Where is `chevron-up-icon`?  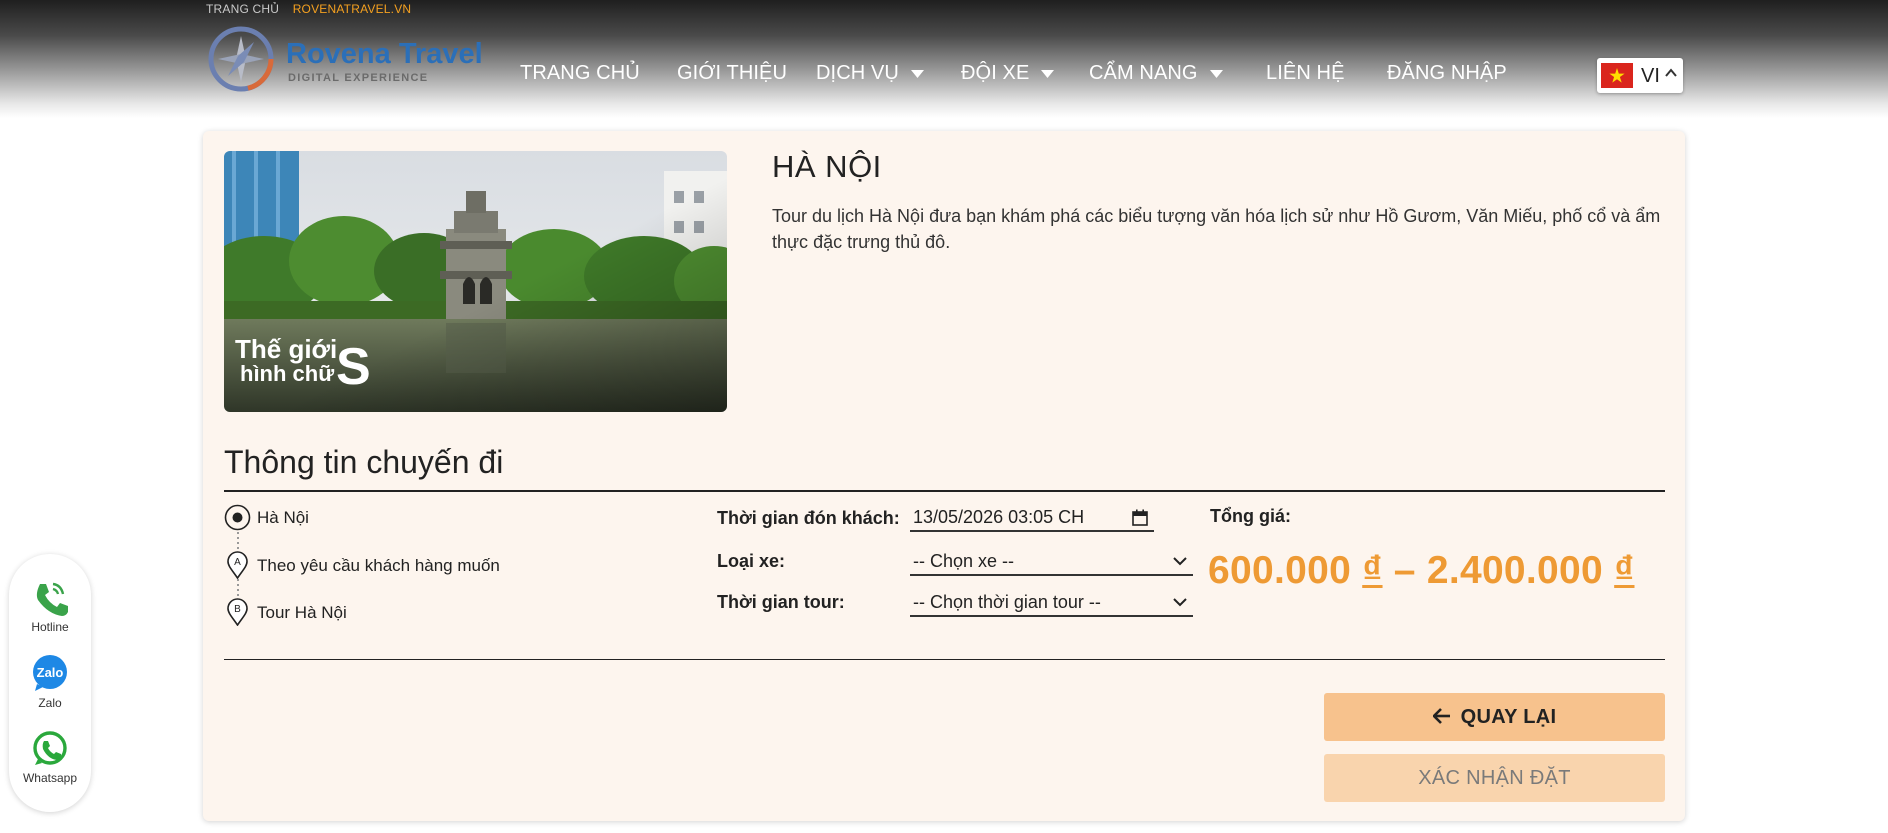 chevron-up-icon is located at coordinates (1671, 72).